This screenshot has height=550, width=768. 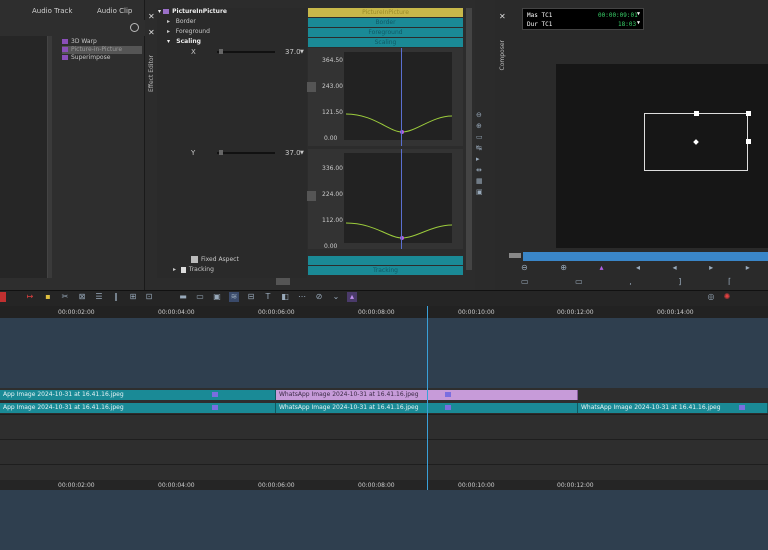 What do you see at coordinates (234, 297) in the screenshot?
I see `tool-button: ≋` at bounding box center [234, 297].